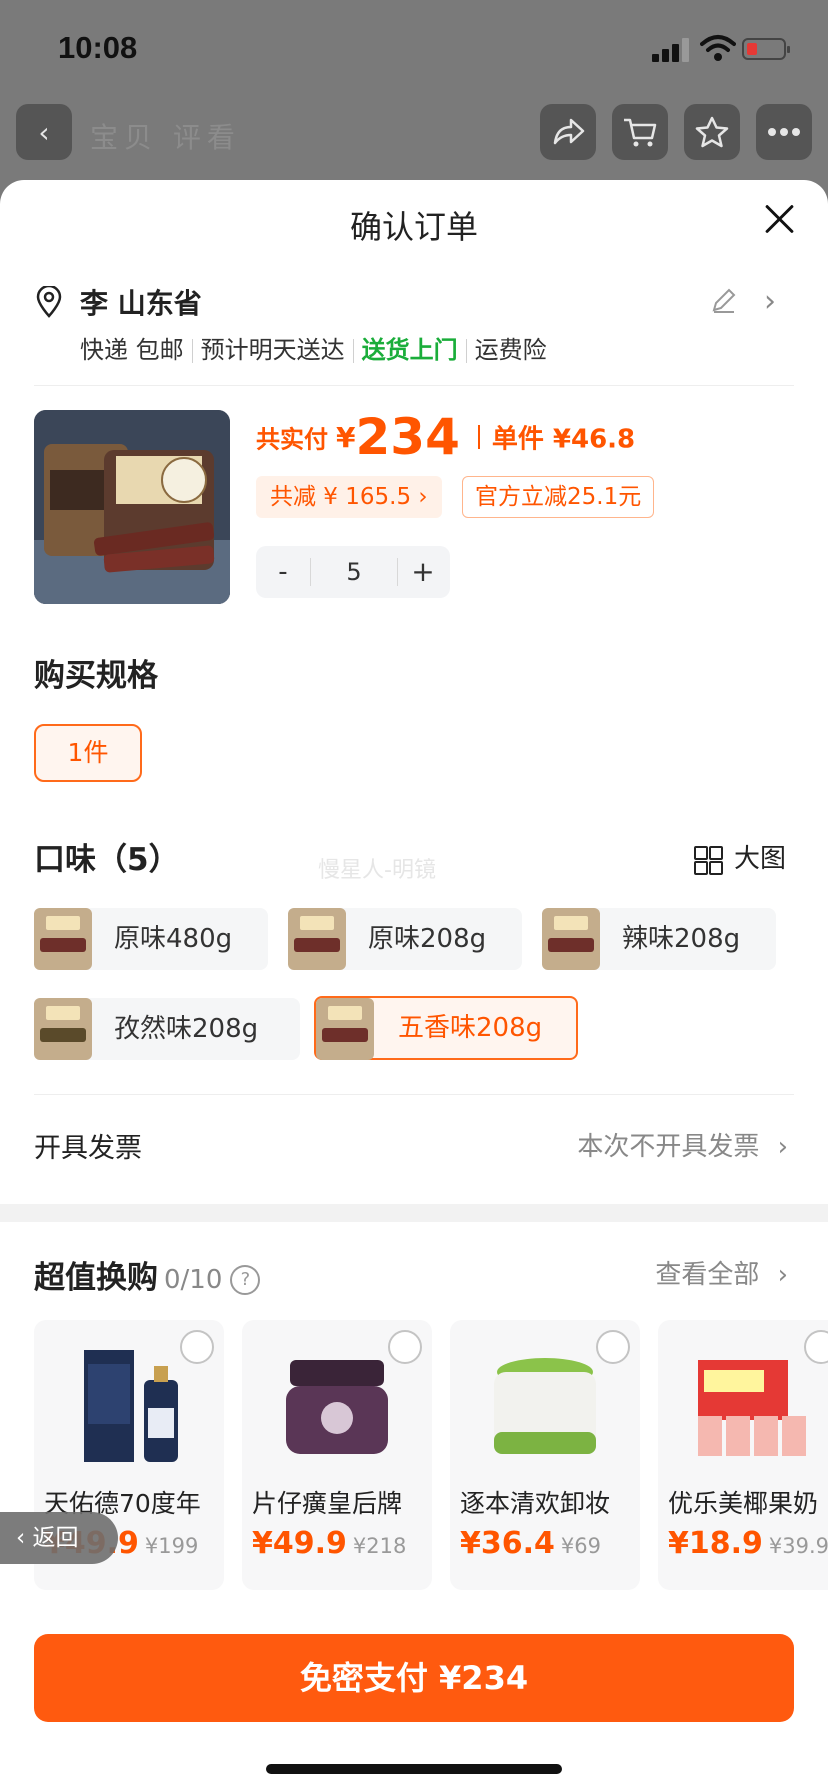 The image size is (828, 1792). What do you see at coordinates (88, 1148) in the screenshot?
I see `invoice-label: 开具发票` at bounding box center [88, 1148].